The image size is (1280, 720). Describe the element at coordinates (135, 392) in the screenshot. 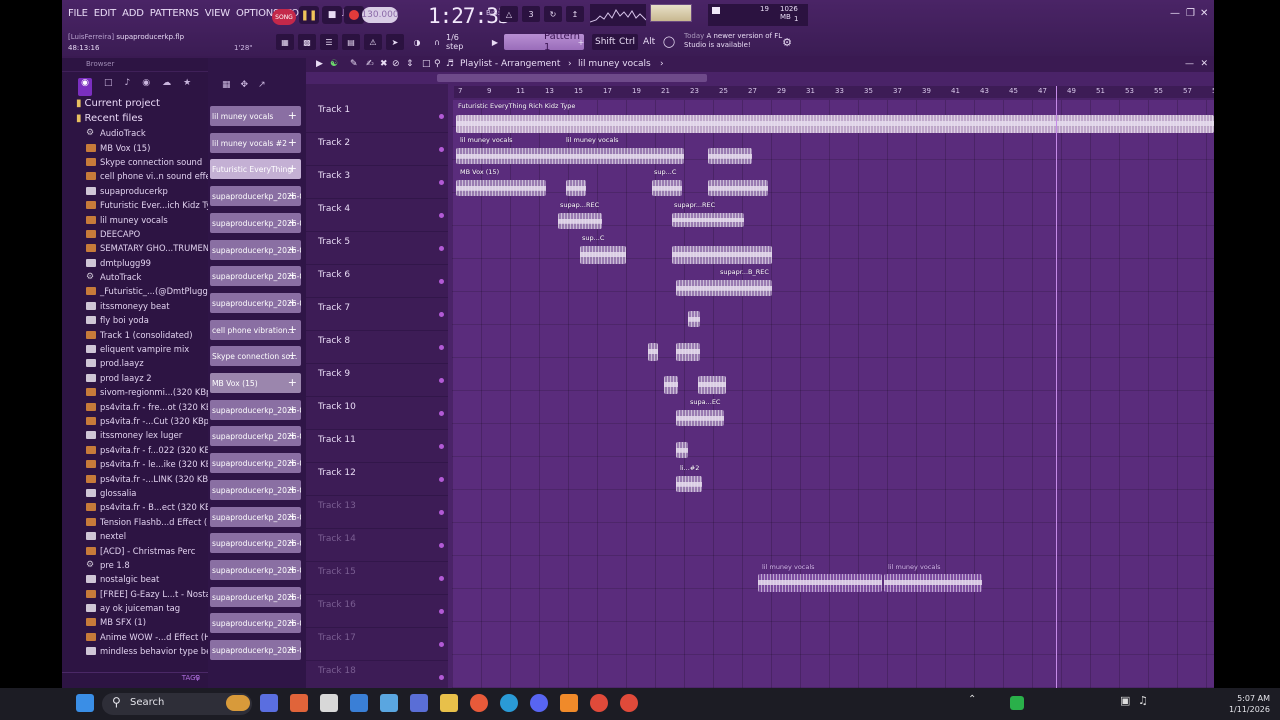

I see `browser-item: sivom-regionmi...(320 KBps)` at that location.